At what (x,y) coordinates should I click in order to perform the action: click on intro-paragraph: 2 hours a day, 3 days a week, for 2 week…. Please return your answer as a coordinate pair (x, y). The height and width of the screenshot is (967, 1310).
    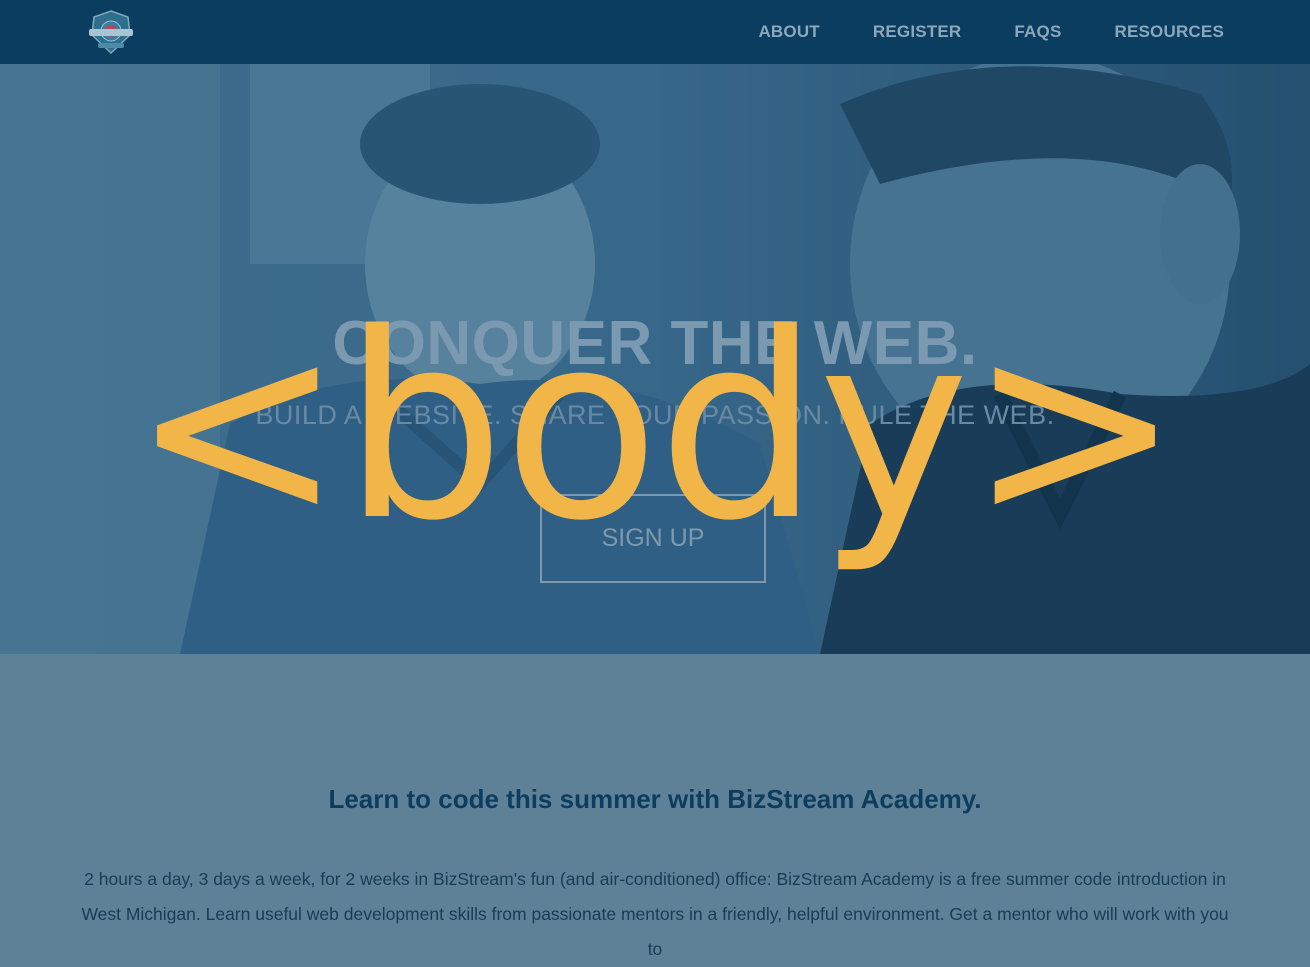
    Looking at the image, I should click on (655, 914).